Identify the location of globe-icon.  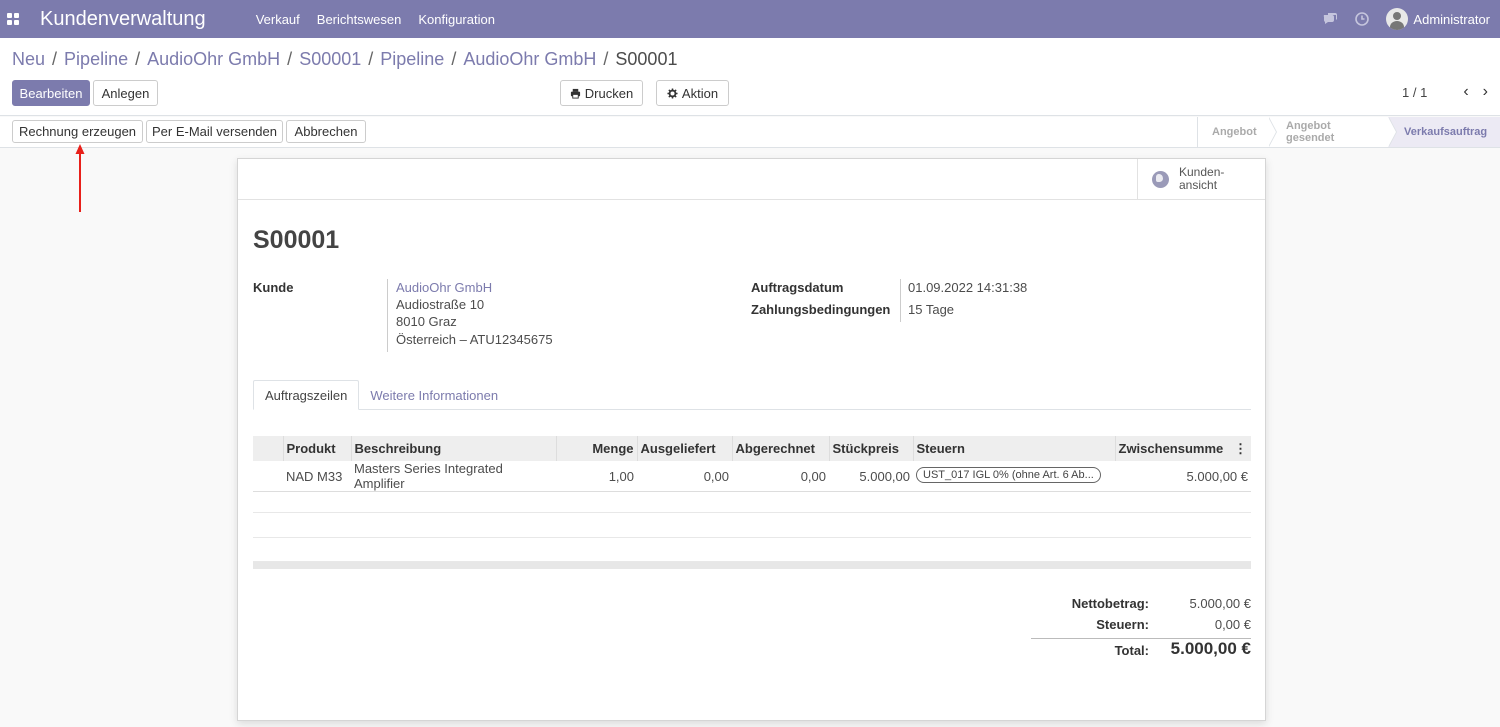
(1160, 179).